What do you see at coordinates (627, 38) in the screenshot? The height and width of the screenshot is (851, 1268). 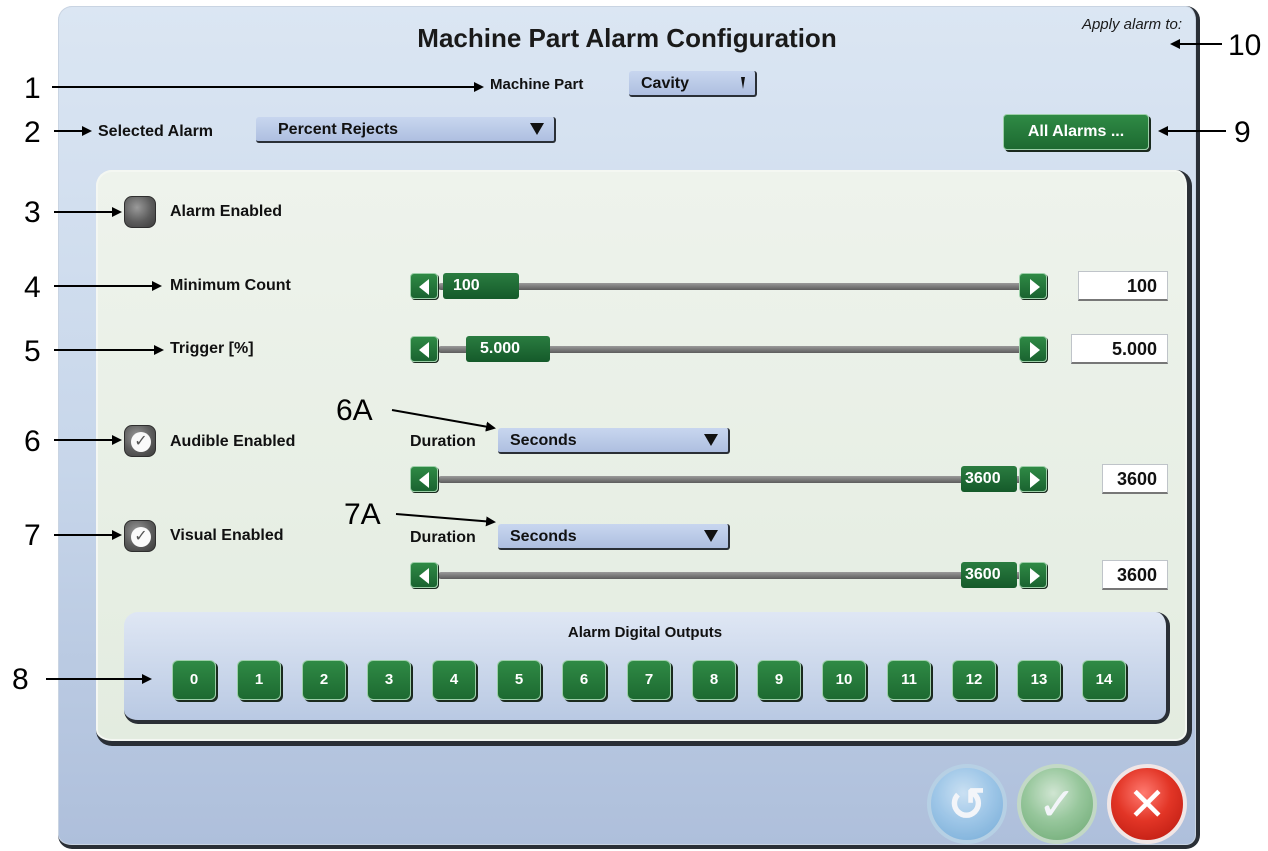 I see `window-title: Machine Part Alarm Configuration` at bounding box center [627, 38].